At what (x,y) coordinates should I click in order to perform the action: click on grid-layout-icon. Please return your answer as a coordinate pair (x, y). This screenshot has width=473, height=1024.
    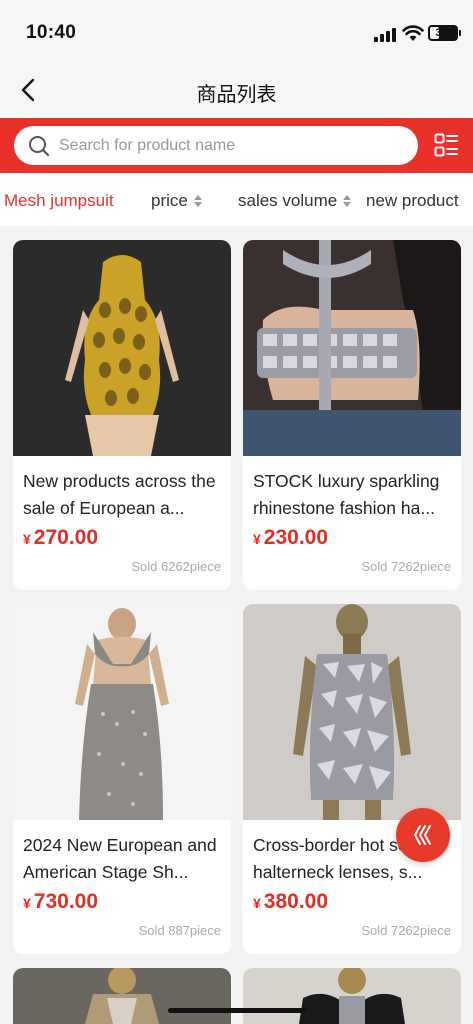
    Looking at the image, I should click on (446, 145).